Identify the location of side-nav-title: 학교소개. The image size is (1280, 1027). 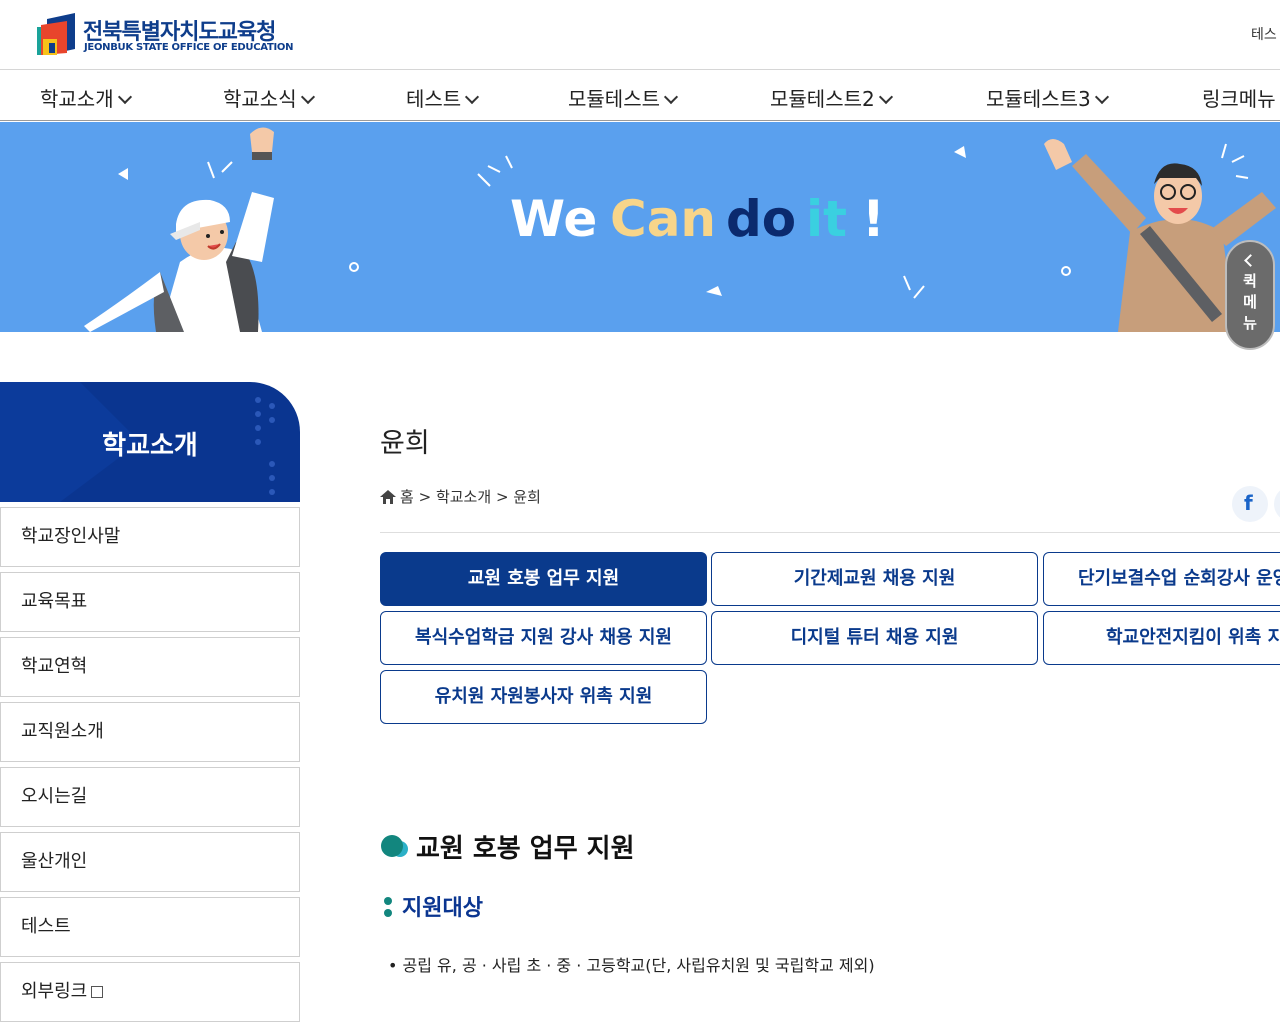
(150, 446).